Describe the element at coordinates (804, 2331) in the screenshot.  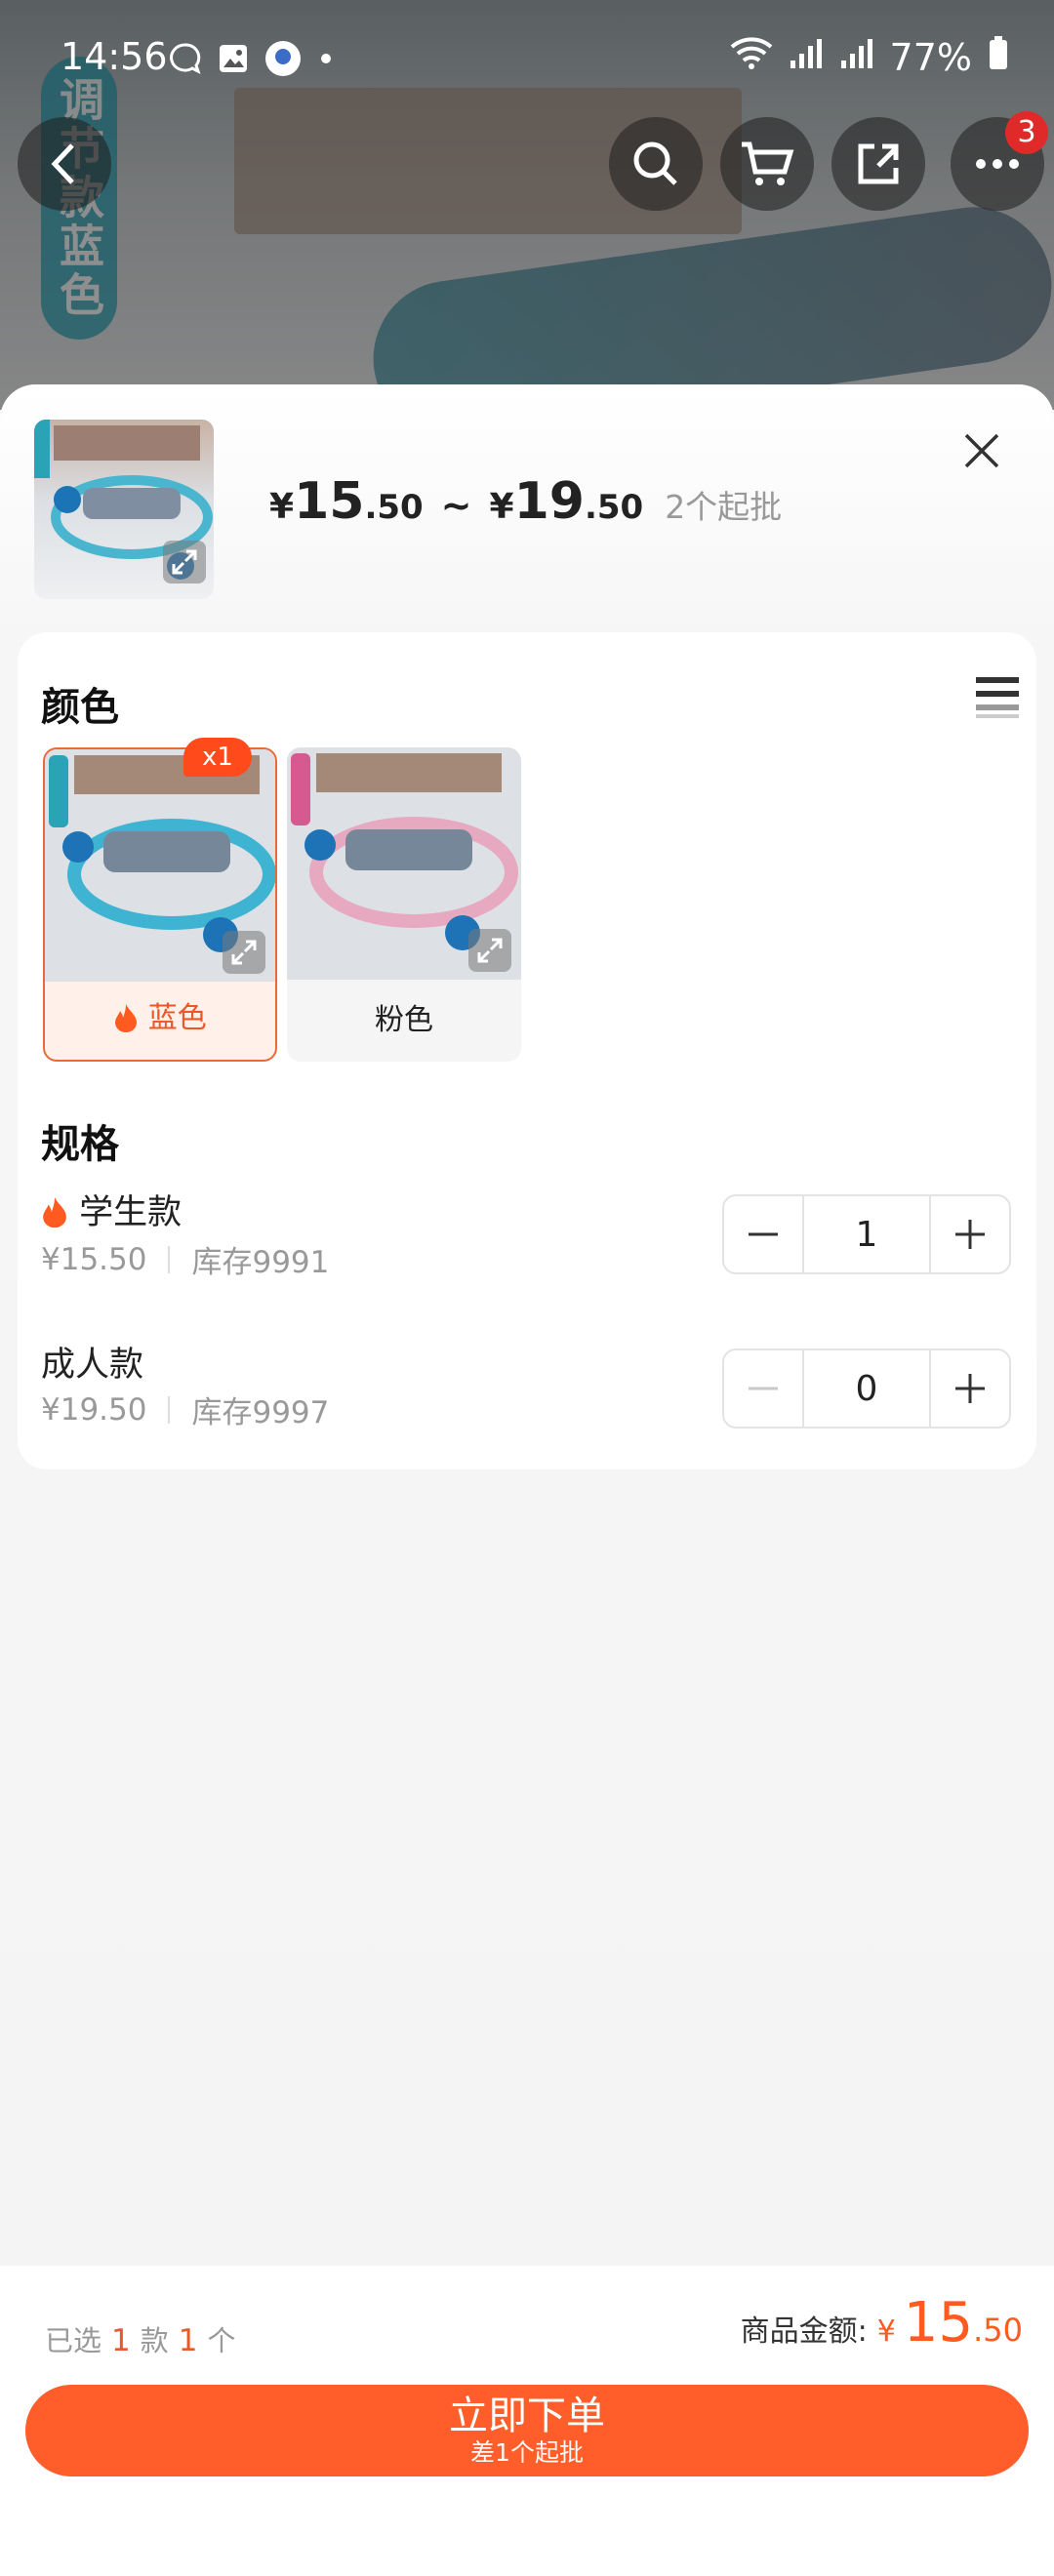
I see `total-label: 商品金额:` at that location.